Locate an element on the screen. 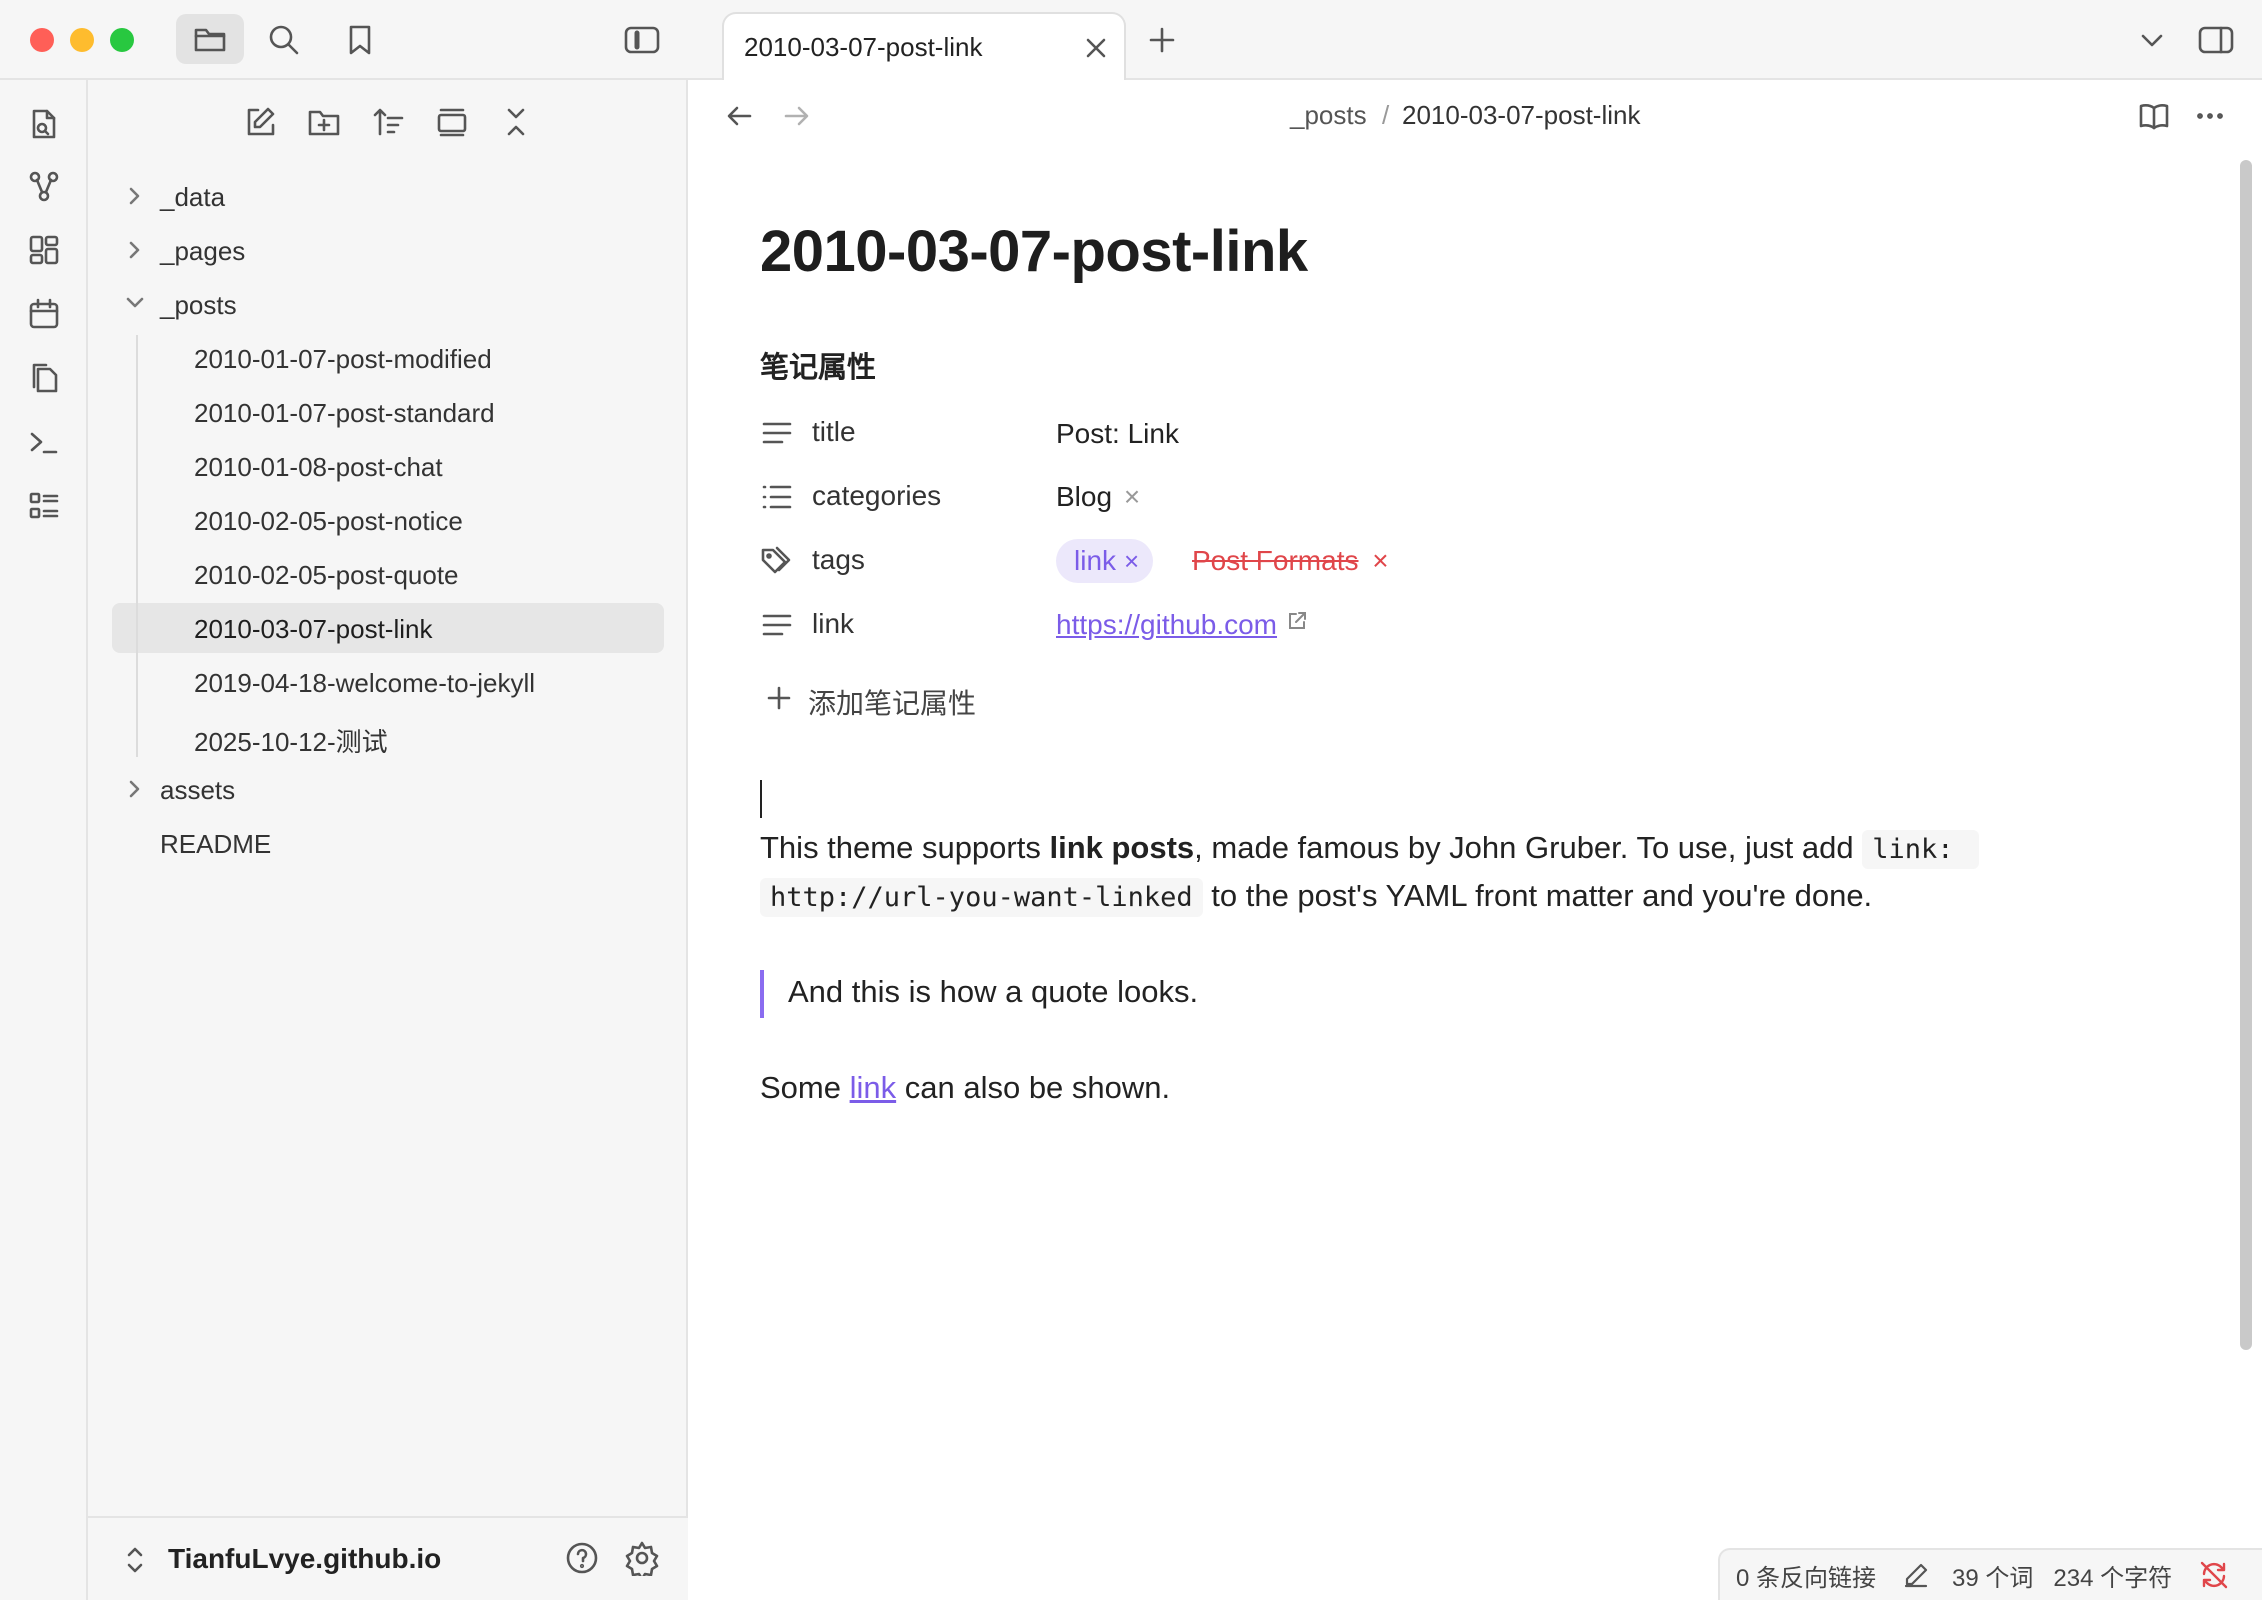  breadcrumb-folder: _posts is located at coordinates (1328, 115).